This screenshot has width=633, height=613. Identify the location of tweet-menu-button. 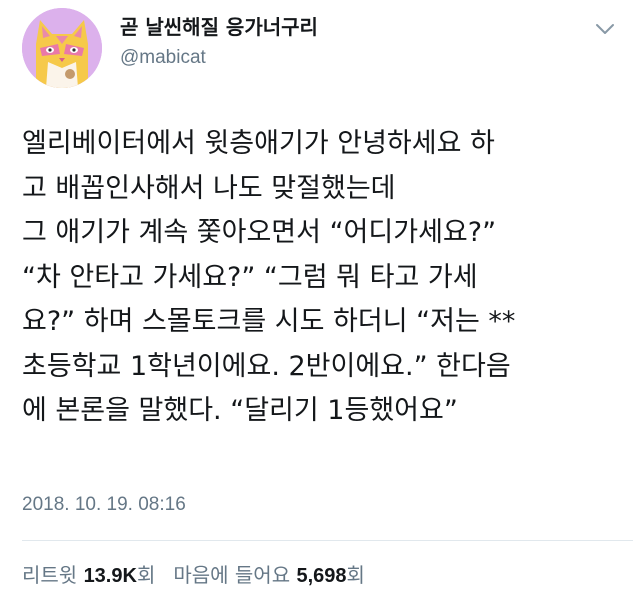
(605, 29).